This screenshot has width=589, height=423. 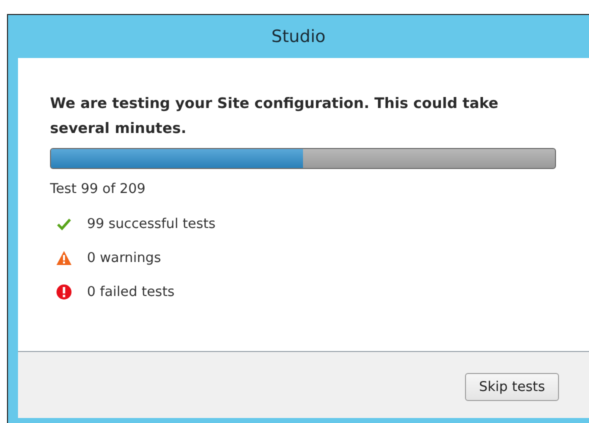 I want to click on progress-caption: Test 99 of 209, so click(x=98, y=189).